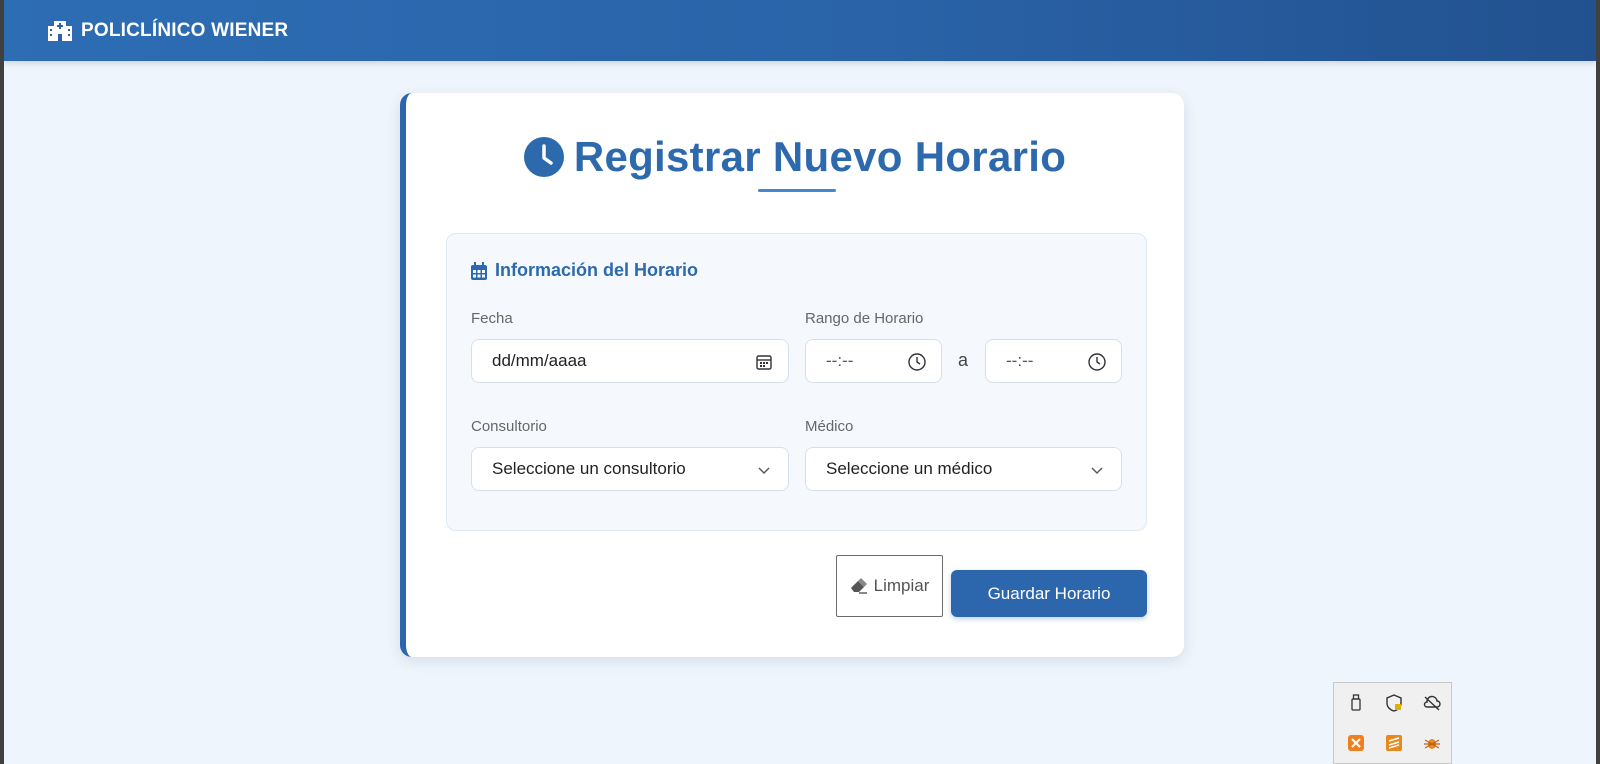 The height and width of the screenshot is (764, 1600). What do you see at coordinates (1432, 743) in the screenshot?
I see `bug-icon` at bounding box center [1432, 743].